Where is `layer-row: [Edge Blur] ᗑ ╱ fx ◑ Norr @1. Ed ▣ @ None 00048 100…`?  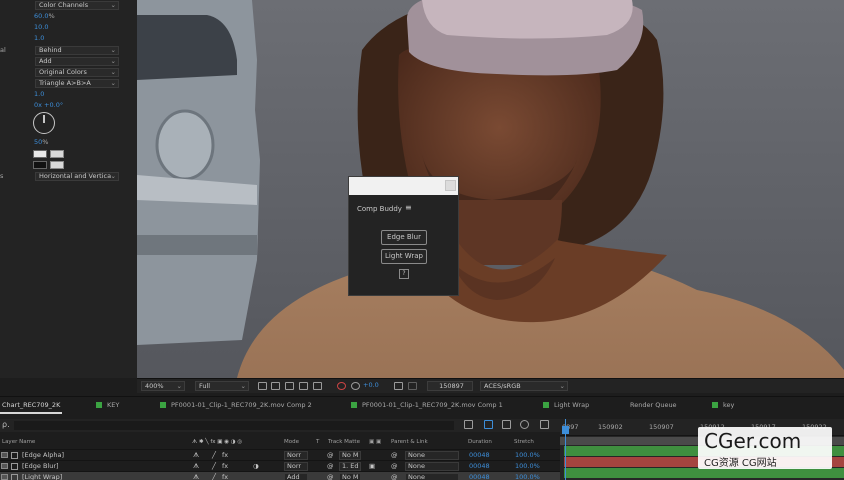
layer-row: [Edge Blur] ᗑ ╱ fx ◑ Norr @1. Ed ▣ @ None 00048 100… is located at coordinates (280, 465).